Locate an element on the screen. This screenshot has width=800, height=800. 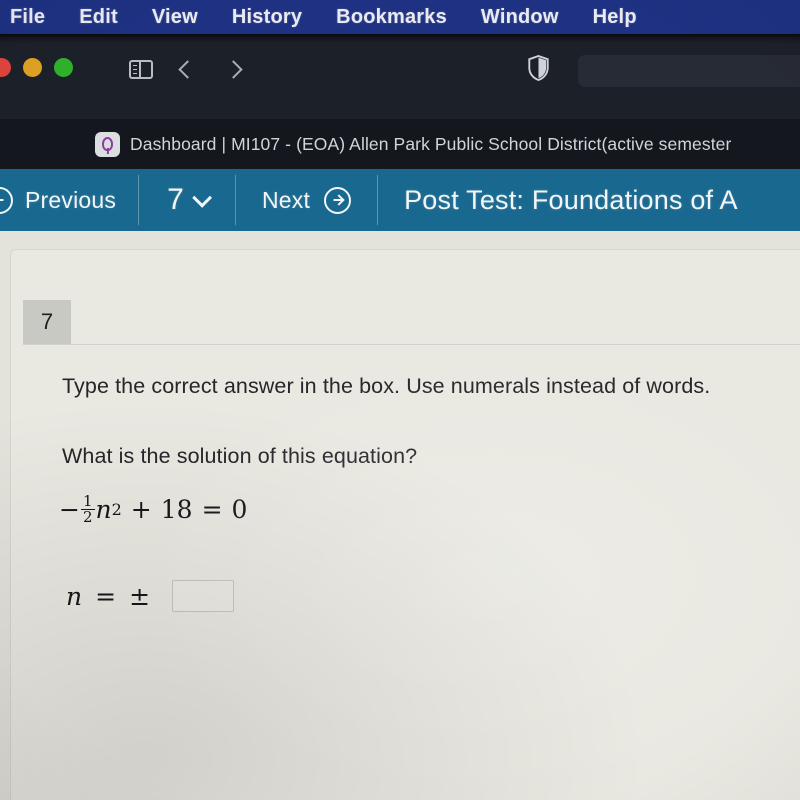
menu-item-view: View is located at coordinates (175, 17).